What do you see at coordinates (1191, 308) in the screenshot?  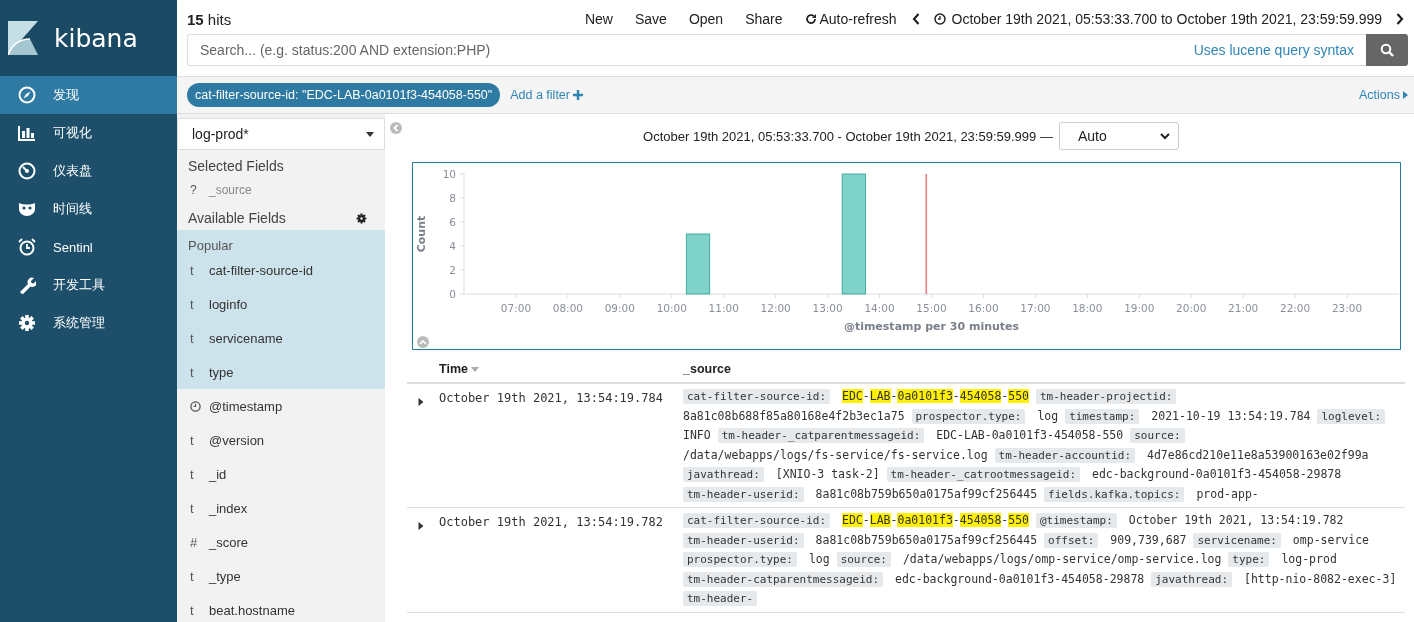 I see `tick-label: 20:00` at bounding box center [1191, 308].